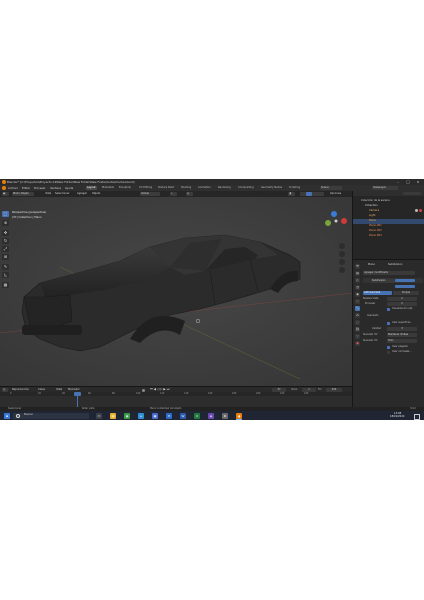 The height and width of the screenshot is (600, 424). I want to click on workspace-tab-uv-editing: UV Editing, so click(145, 188).